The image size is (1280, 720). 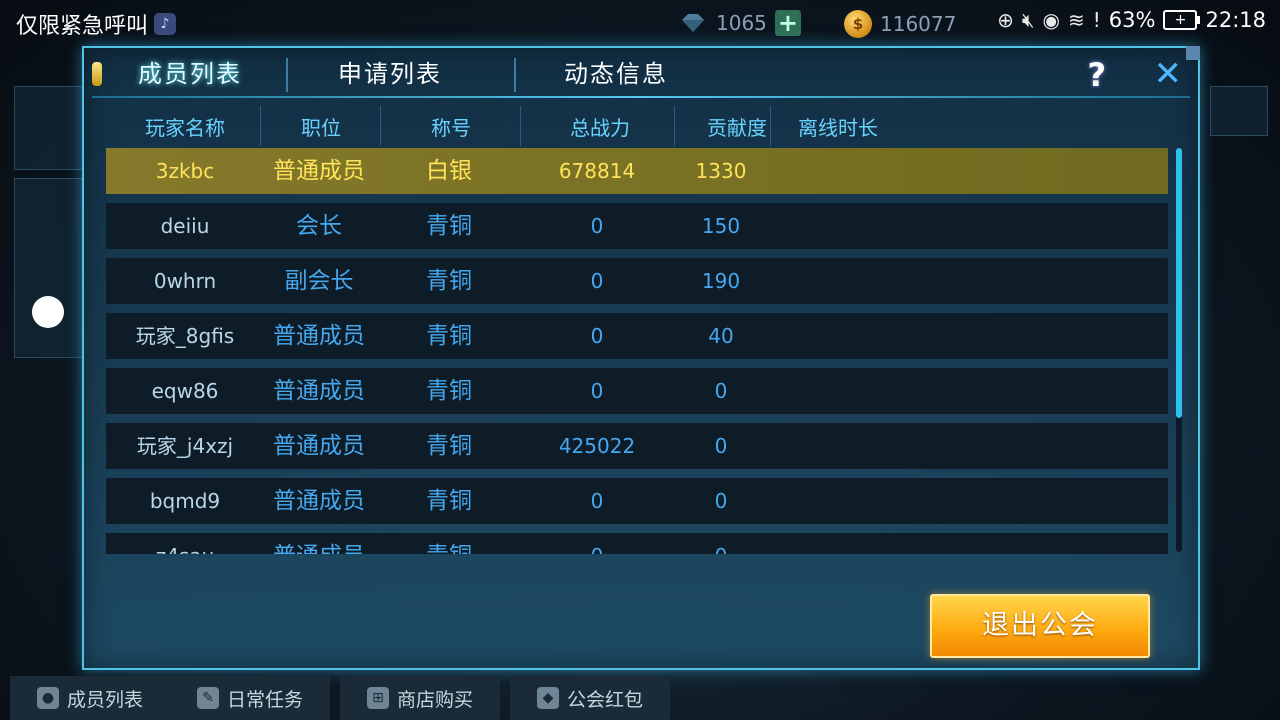 I want to click on column-header-power: 总战力, so click(x=600, y=128).